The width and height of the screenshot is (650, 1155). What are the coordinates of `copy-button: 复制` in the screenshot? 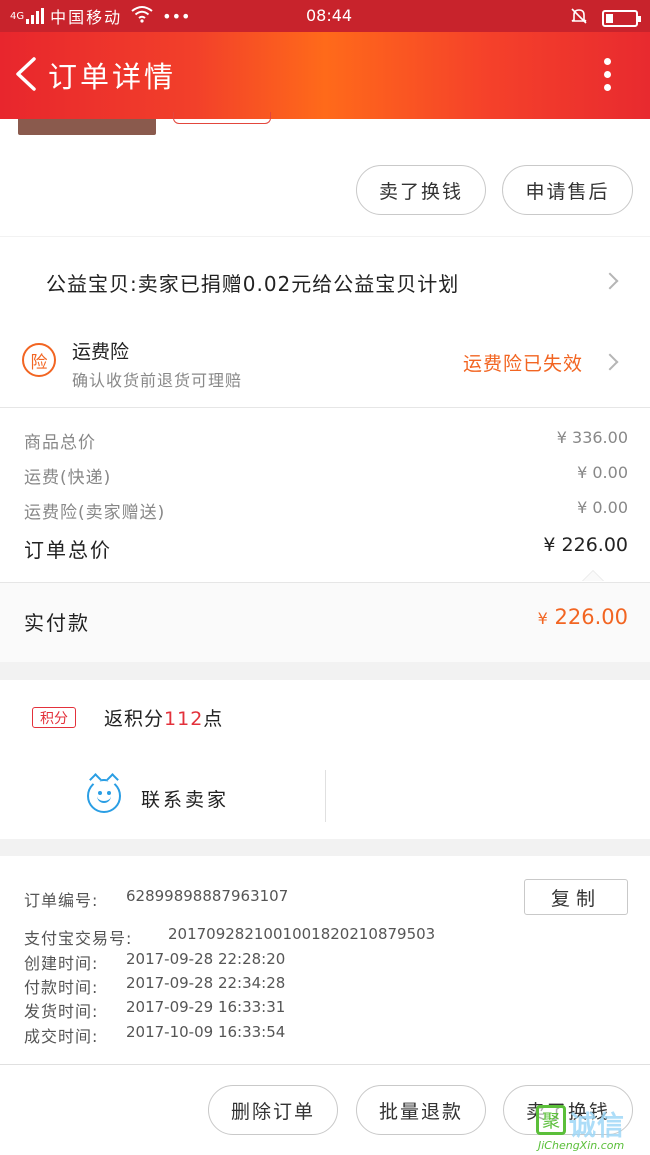 It's located at (576, 897).